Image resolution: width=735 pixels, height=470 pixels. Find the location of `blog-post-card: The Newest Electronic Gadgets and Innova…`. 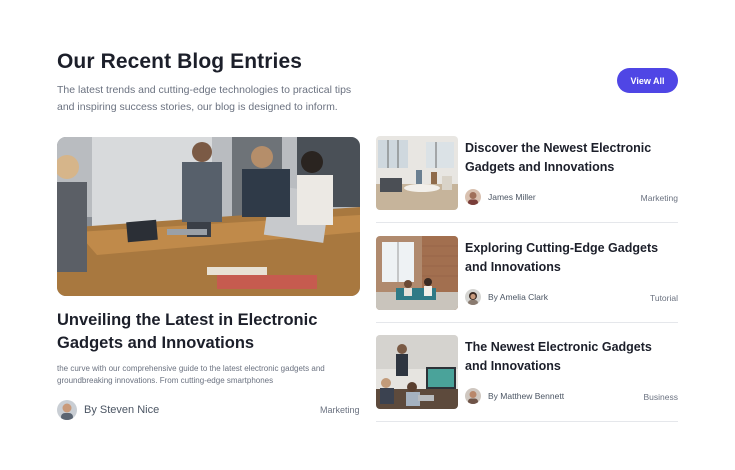

blog-post-card: The Newest Electronic Gadgets and Innova… is located at coordinates (527, 378).